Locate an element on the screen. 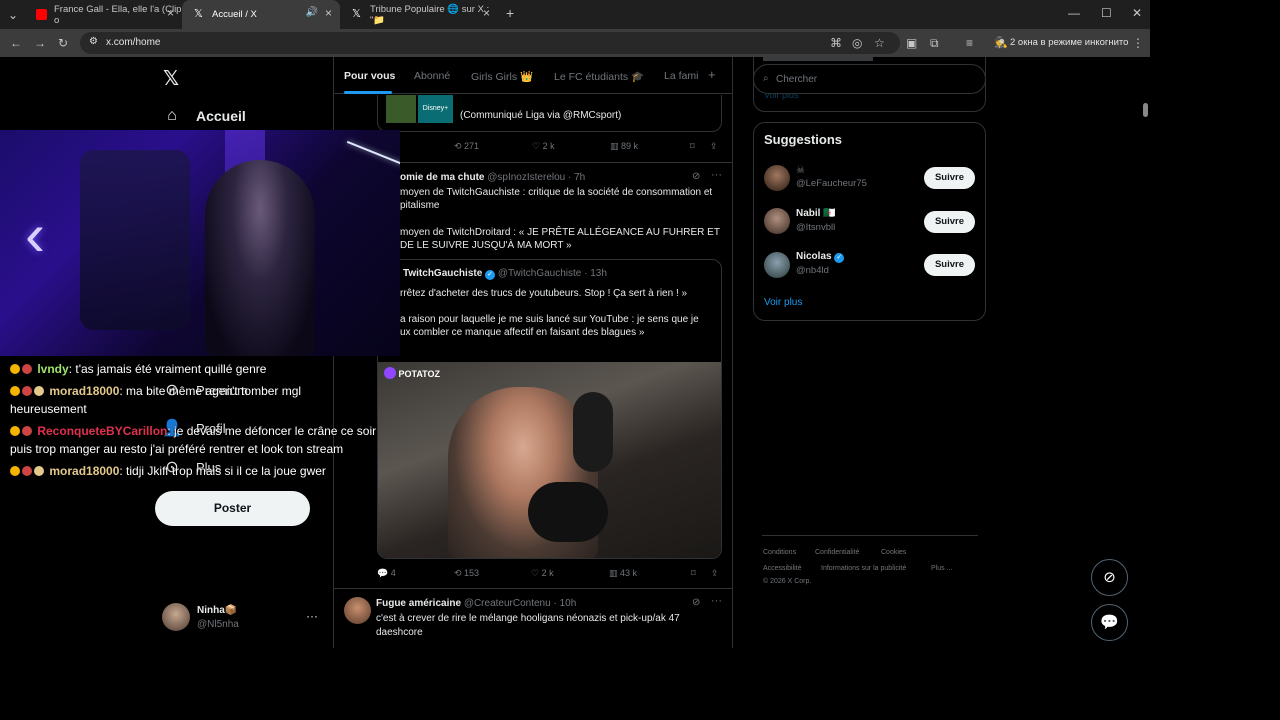 The height and width of the screenshot is (720, 1280). suggestion-item: ☠ @LeFaucheur75 Suivre is located at coordinates (870, 178).